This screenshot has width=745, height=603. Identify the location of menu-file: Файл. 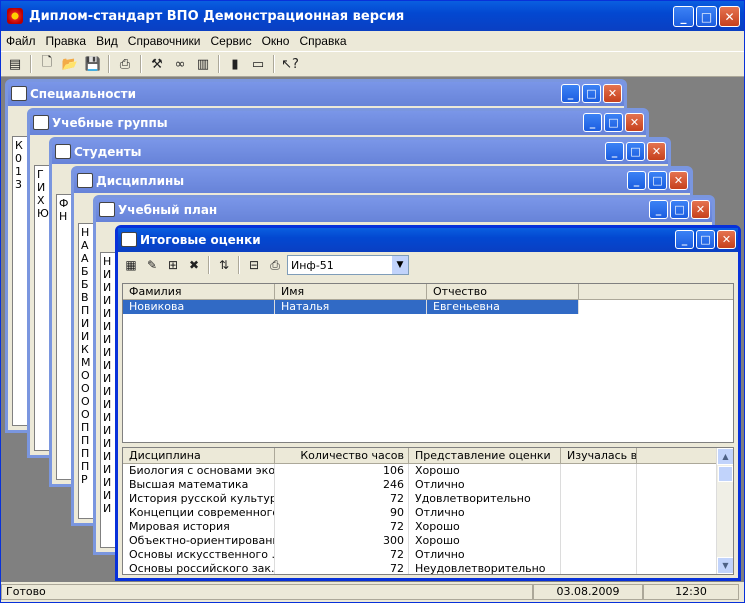
(21, 41).